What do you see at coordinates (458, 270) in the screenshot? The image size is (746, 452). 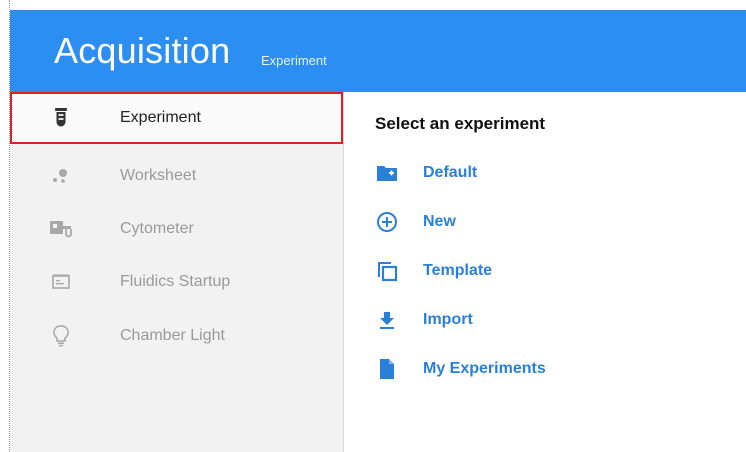 I see `action-label: Template` at bounding box center [458, 270].